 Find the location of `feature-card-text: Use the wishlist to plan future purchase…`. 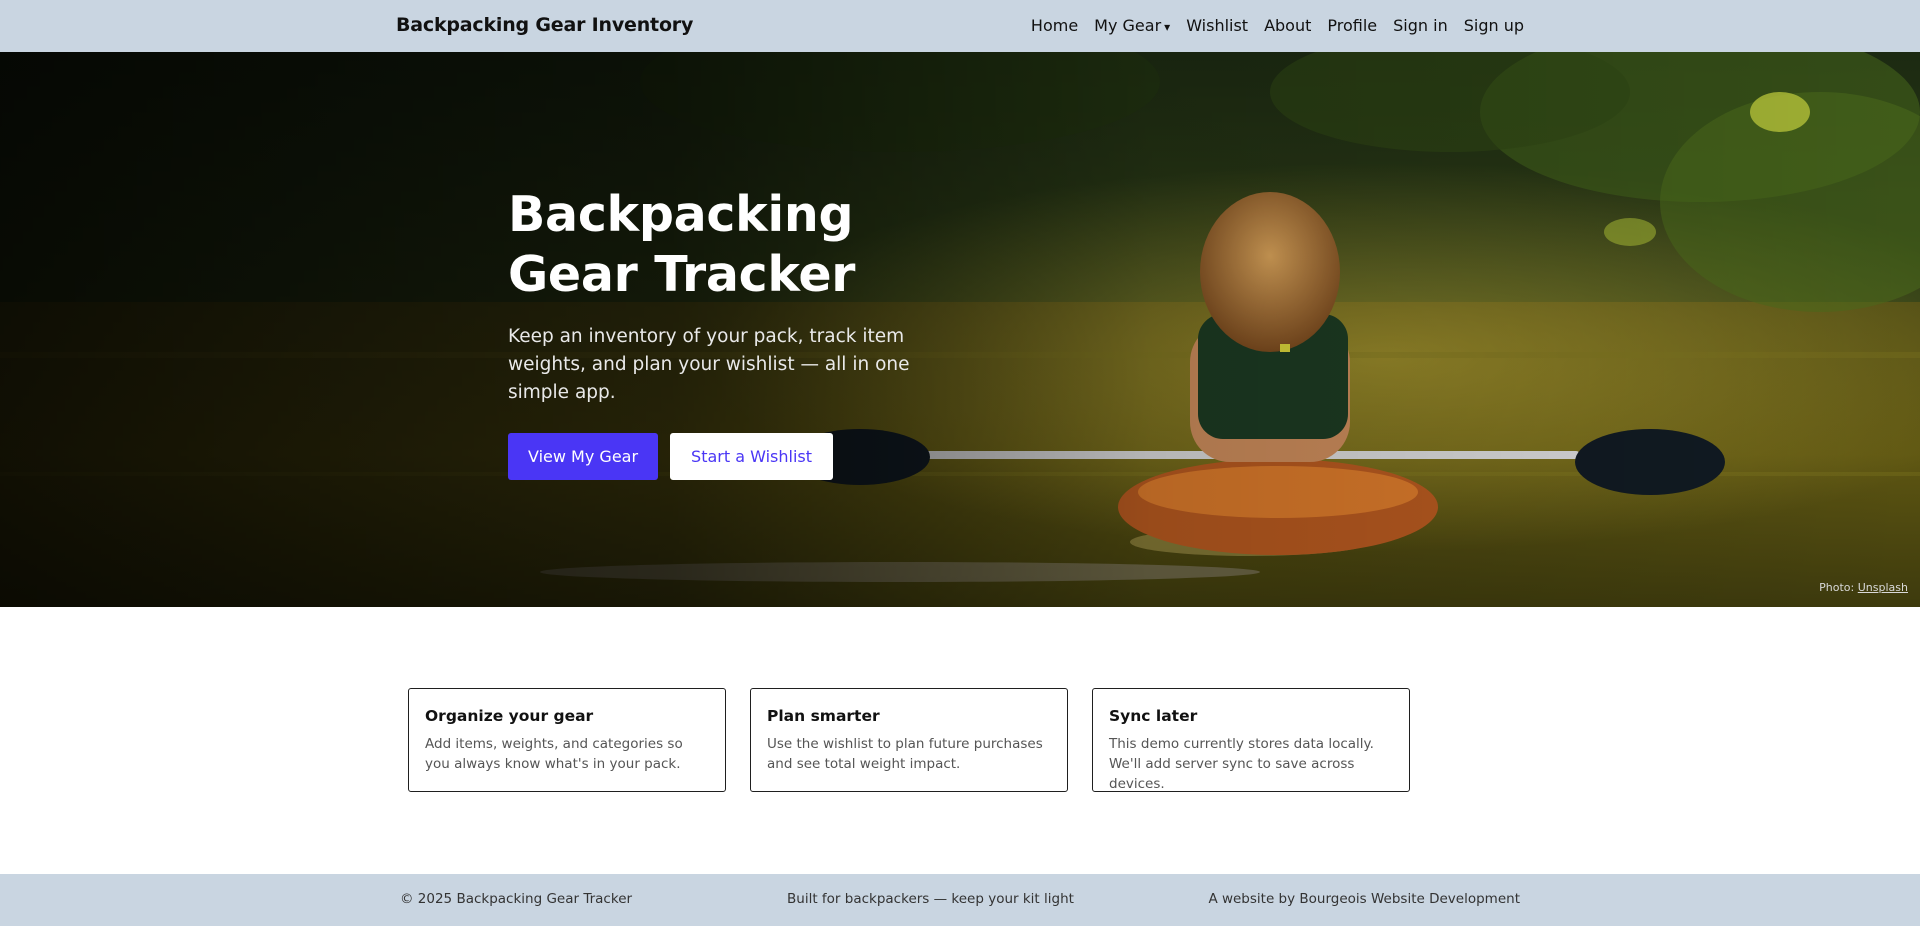

feature-card-text: Use the wishlist to plan future purchase… is located at coordinates (905, 754).